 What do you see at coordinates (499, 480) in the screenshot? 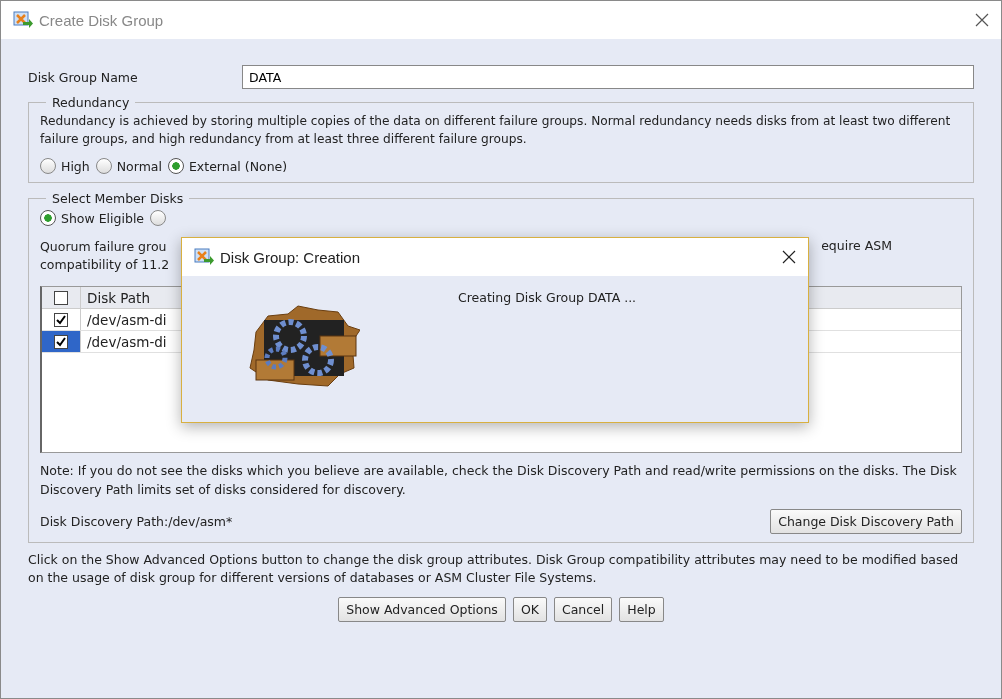
I see `discovery-note: Note: If you do not see the disks which you believe are available, check the Disk Discovery Path and read/write permissions on the disks. The Disk Discovery Path limits set of disks considered for discovery.` at bounding box center [499, 480].